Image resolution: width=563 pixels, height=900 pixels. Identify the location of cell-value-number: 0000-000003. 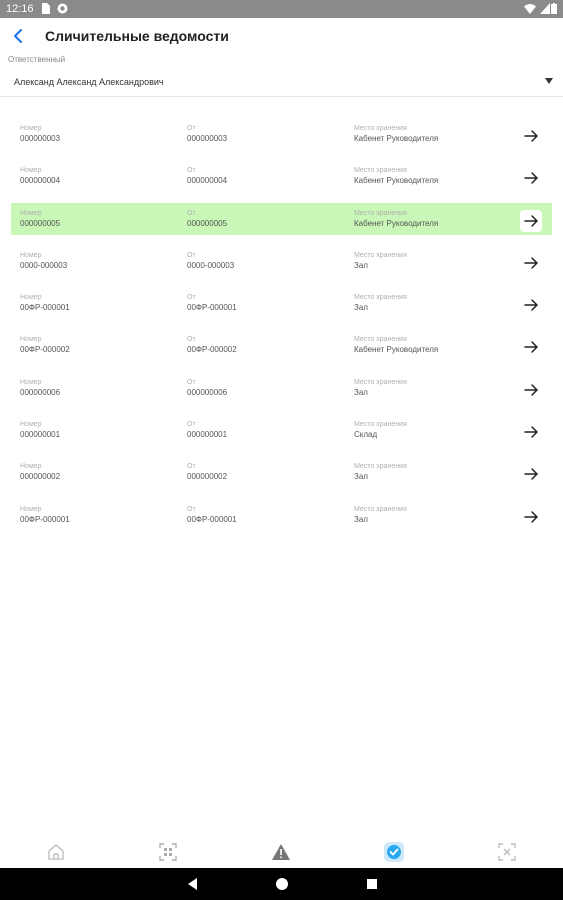
(44, 265).